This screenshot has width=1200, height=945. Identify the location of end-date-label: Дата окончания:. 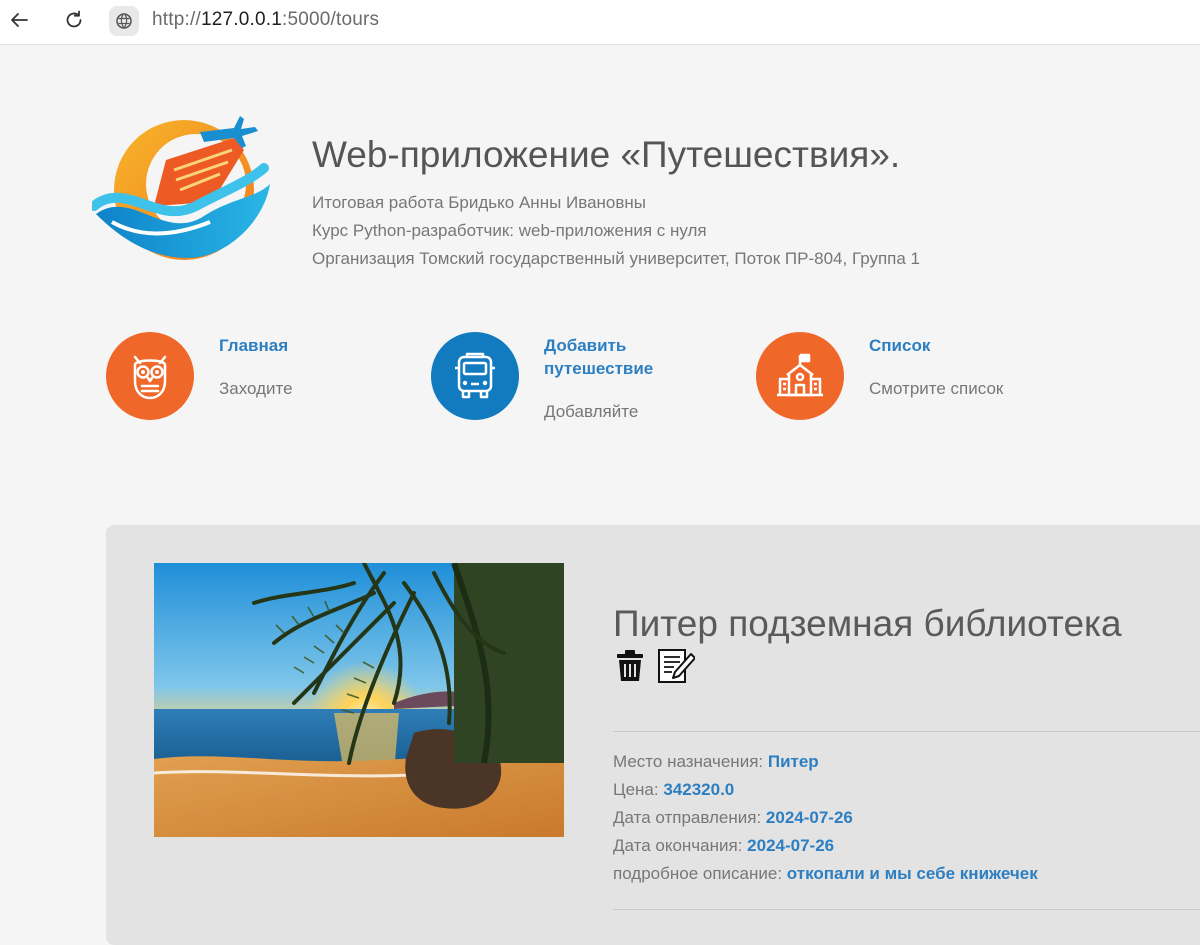
(678, 845).